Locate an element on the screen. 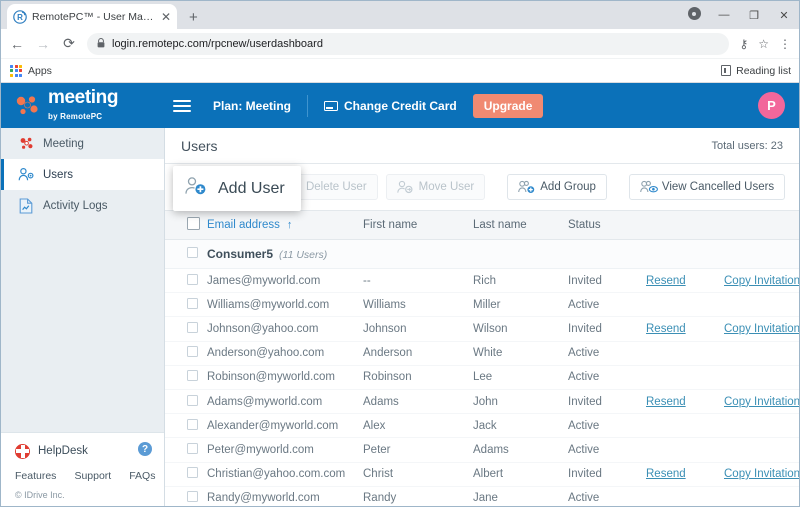  hamburger-icon is located at coordinates (182, 106).